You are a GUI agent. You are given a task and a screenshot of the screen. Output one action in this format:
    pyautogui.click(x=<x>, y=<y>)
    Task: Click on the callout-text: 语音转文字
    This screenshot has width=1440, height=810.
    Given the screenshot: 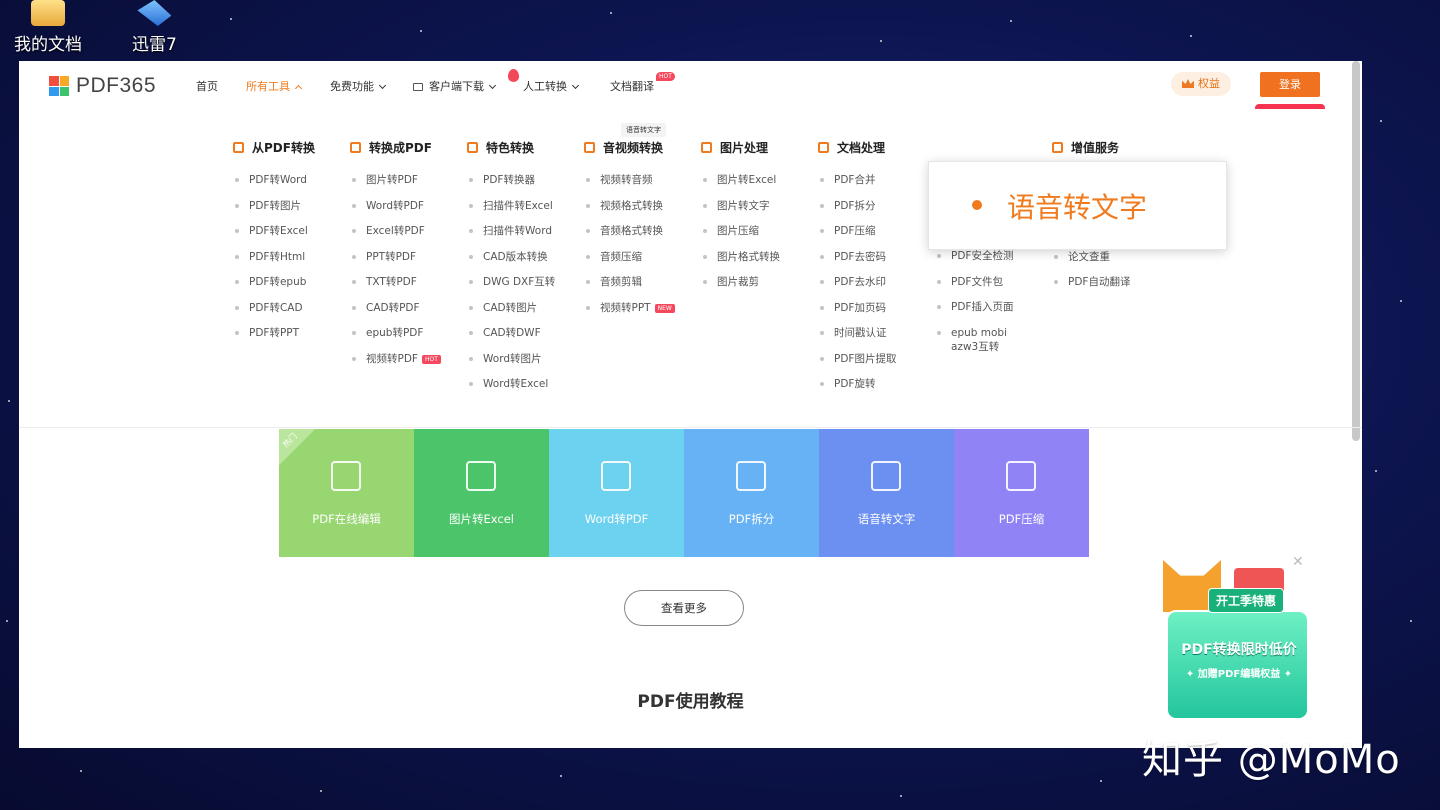 What is the action you would take?
    pyautogui.click(x=1077, y=207)
    